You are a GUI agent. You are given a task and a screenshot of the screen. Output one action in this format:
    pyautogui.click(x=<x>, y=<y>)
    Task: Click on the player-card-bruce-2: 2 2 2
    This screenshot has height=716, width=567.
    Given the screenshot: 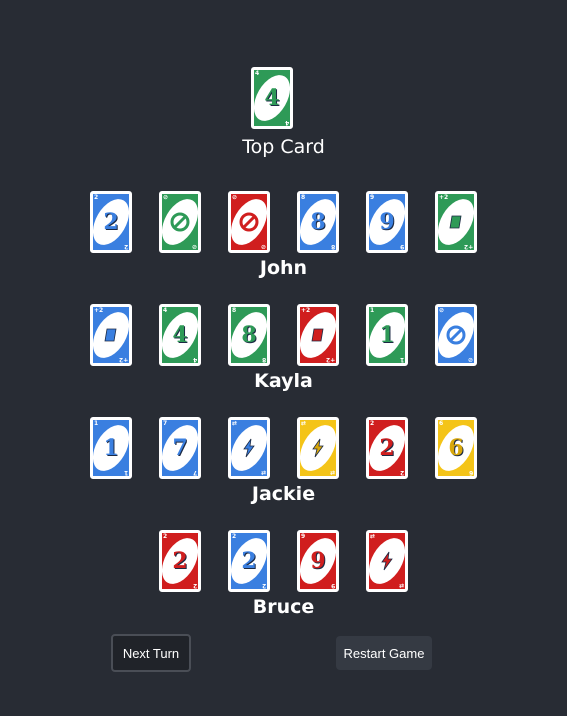 What is the action you would take?
    pyautogui.click(x=249, y=561)
    